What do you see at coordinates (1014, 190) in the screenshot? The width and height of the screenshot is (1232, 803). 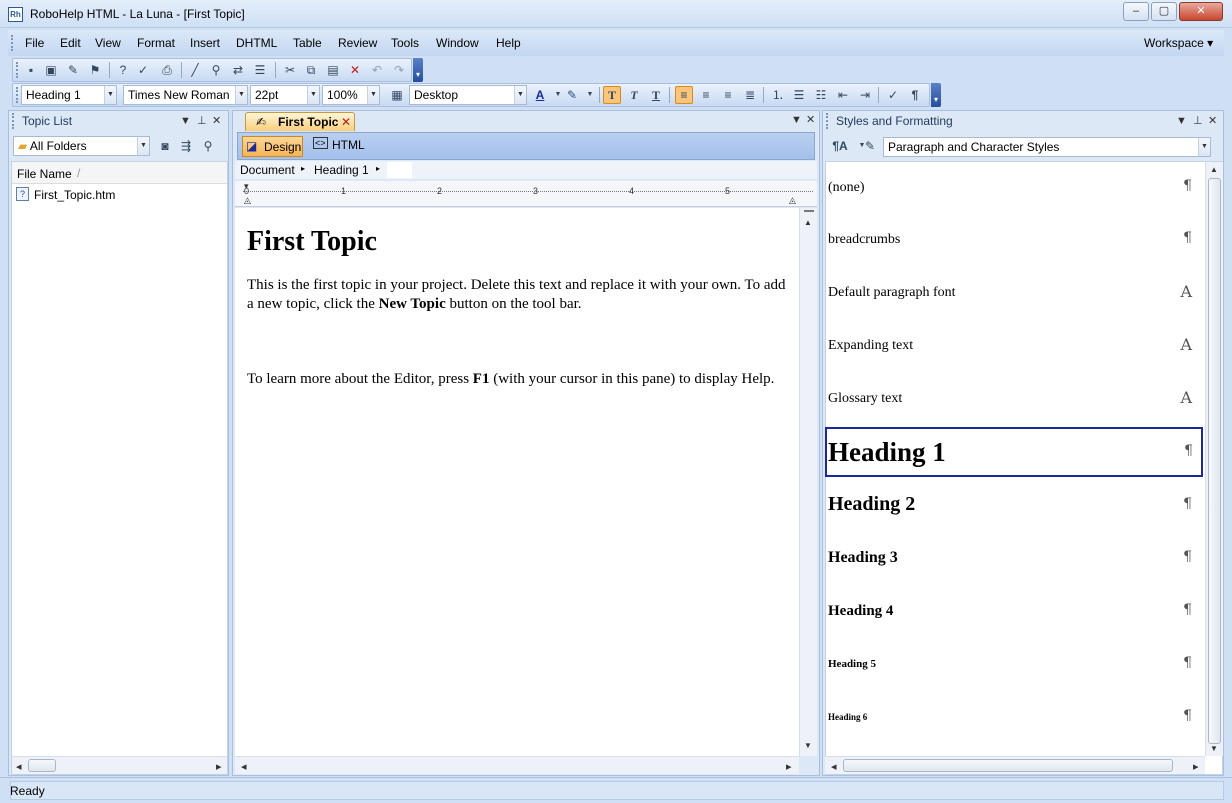 I see `style-item-none: (none) ¶` at bounding box center [1014, 190].